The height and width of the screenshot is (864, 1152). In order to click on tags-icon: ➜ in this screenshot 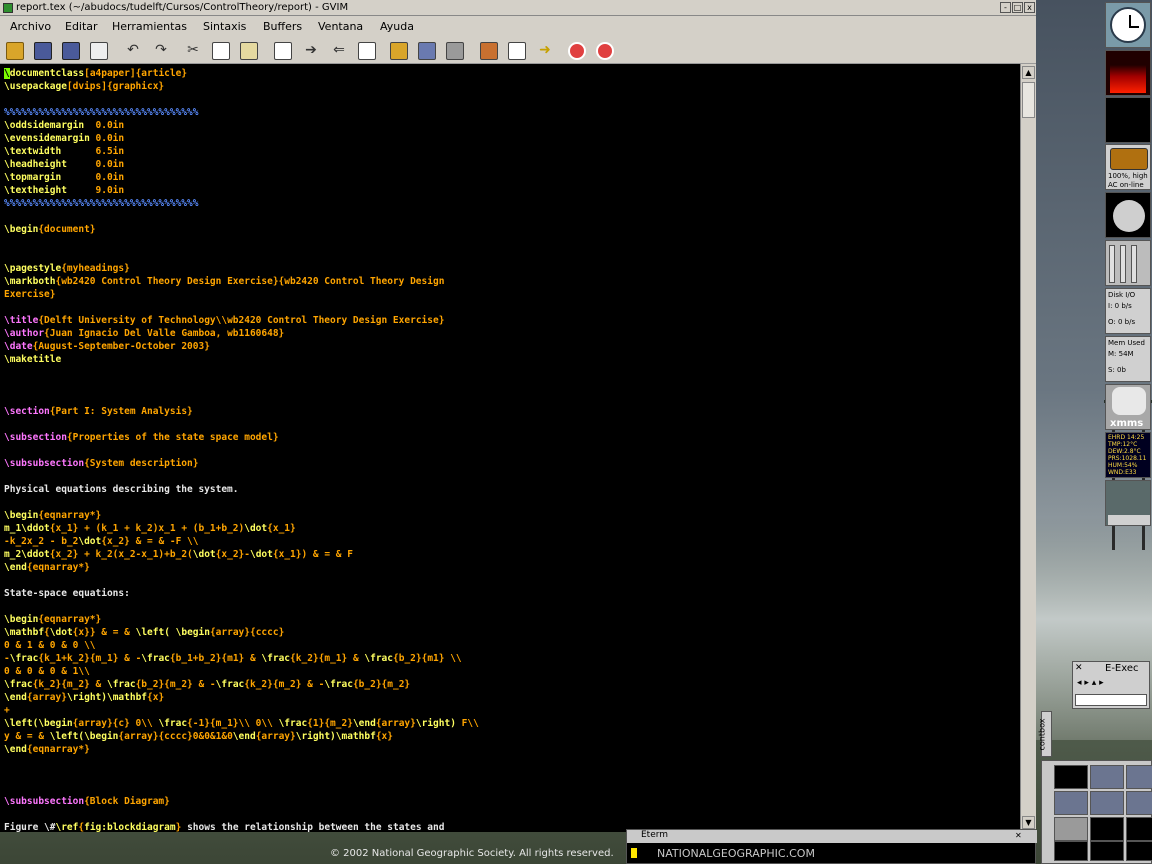, I will do `click(545, 51)`.